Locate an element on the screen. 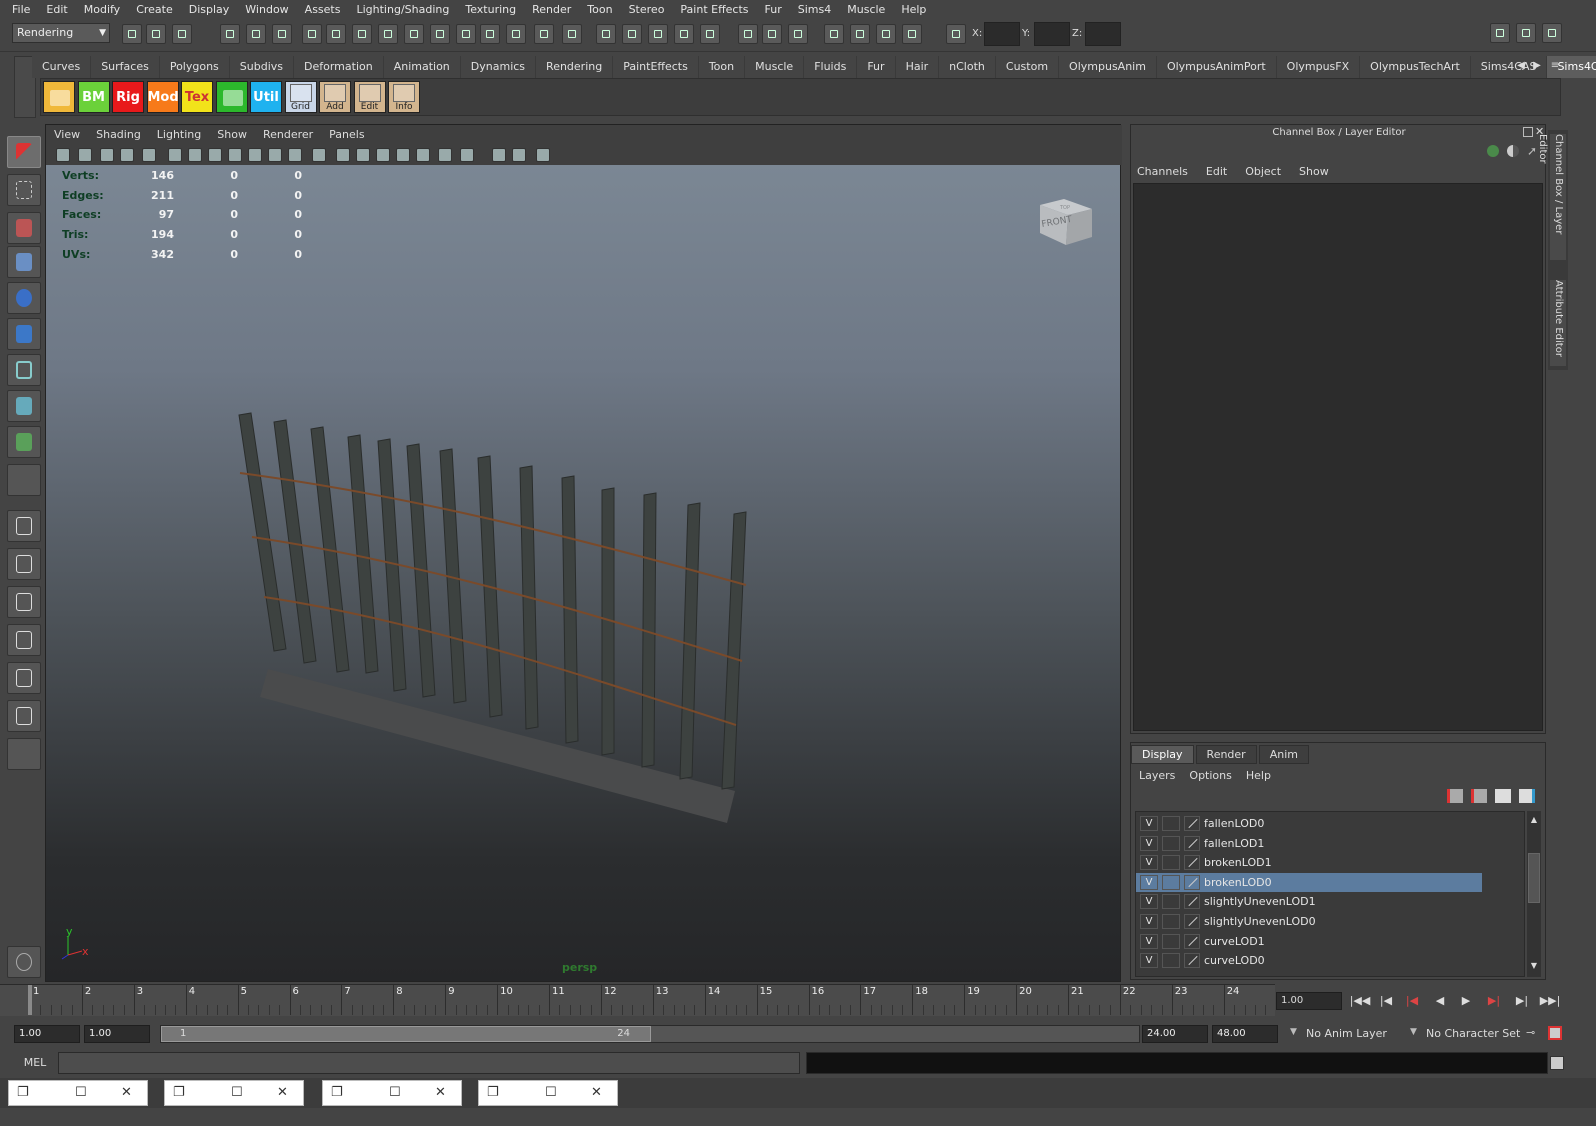 This screenshot has width=1596, height=1126. play-backwards-icon: ◀ is located at coordinates (1440, 1001).